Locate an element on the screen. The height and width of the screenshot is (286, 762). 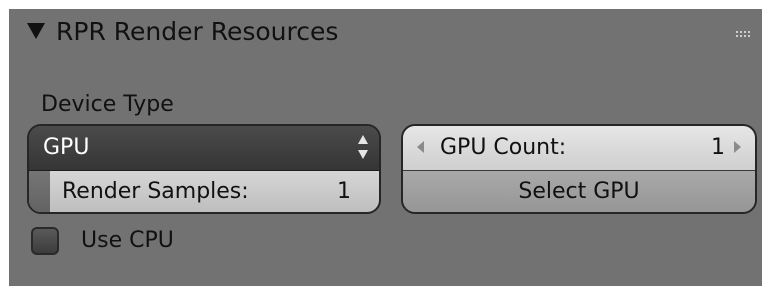
select-gpu-label: Select GPU is located at coordinates (579, 191).